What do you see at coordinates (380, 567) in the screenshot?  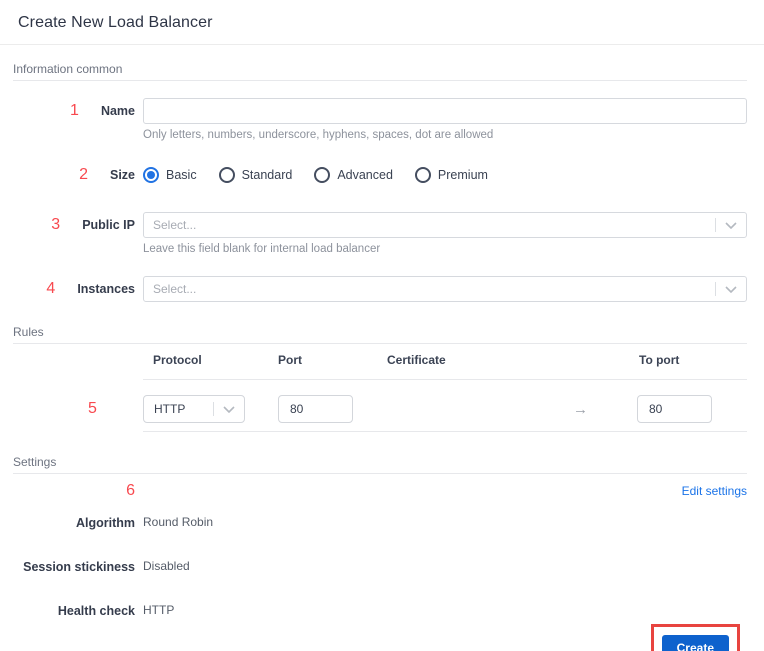 I see `setting-row-session-stickiness: Session stickiness Disabled` at bounding box center [380, 567].